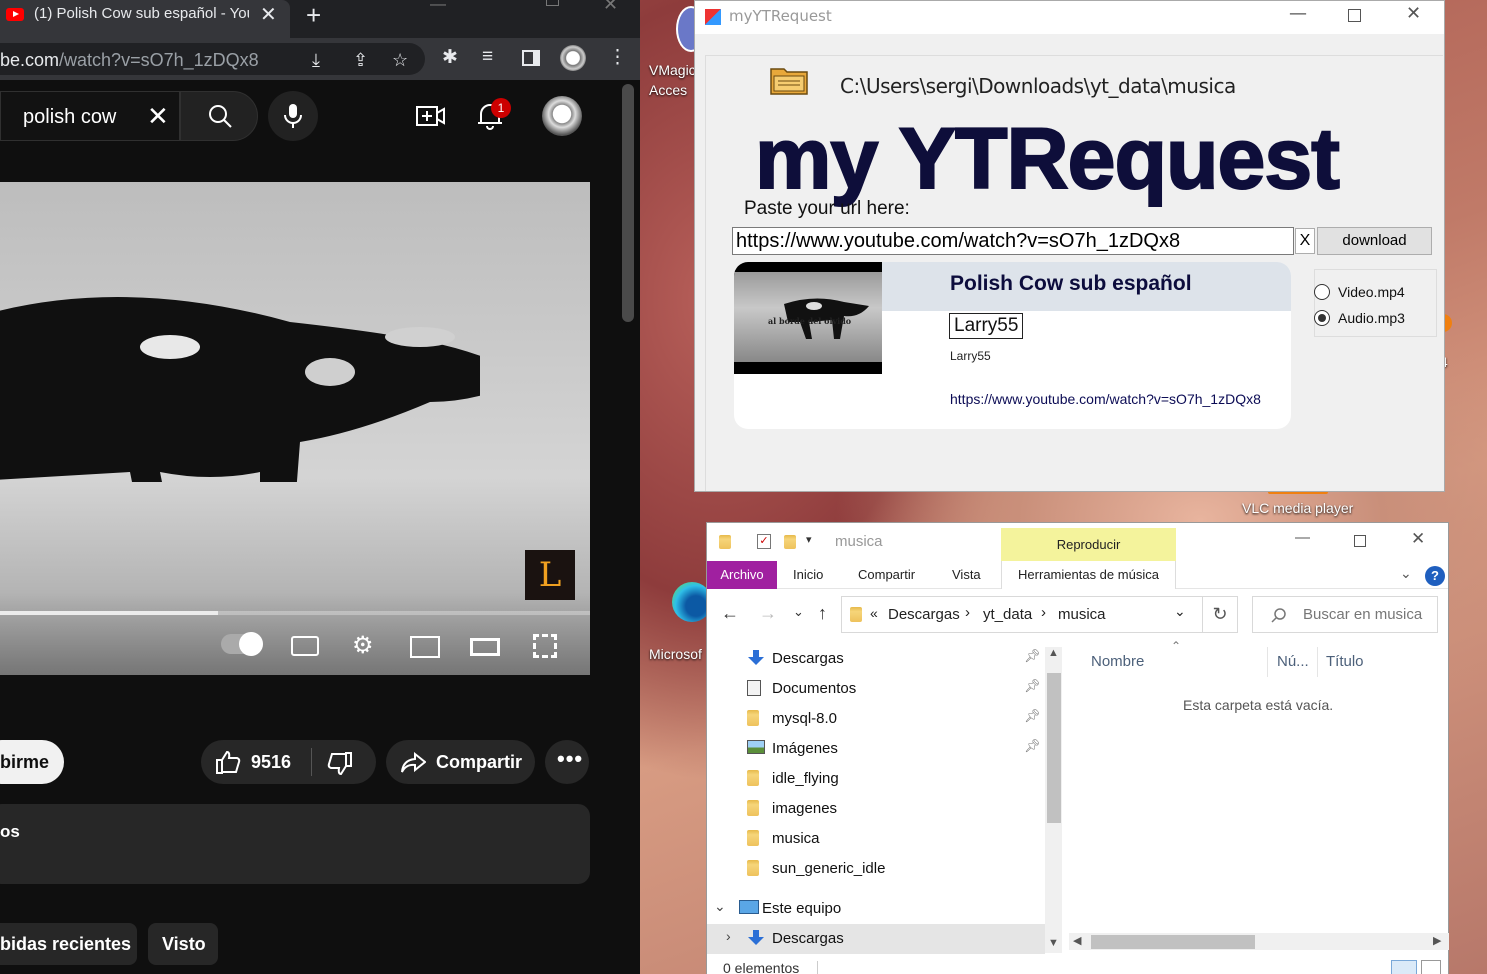  Describe the element at coordinates (1305, 241) in the screenshot. I see `clear-url-button: X` at that location.